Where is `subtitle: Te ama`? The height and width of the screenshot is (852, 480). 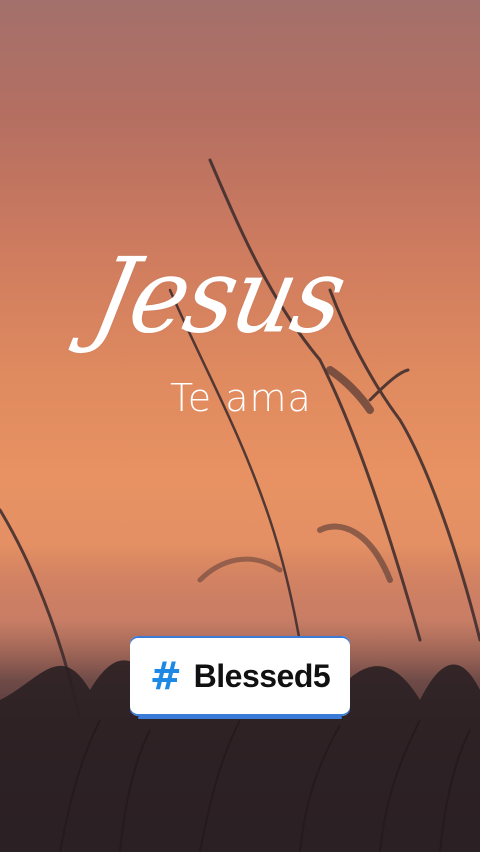 subtitle: Te ama is located at coordinates (241, 398).